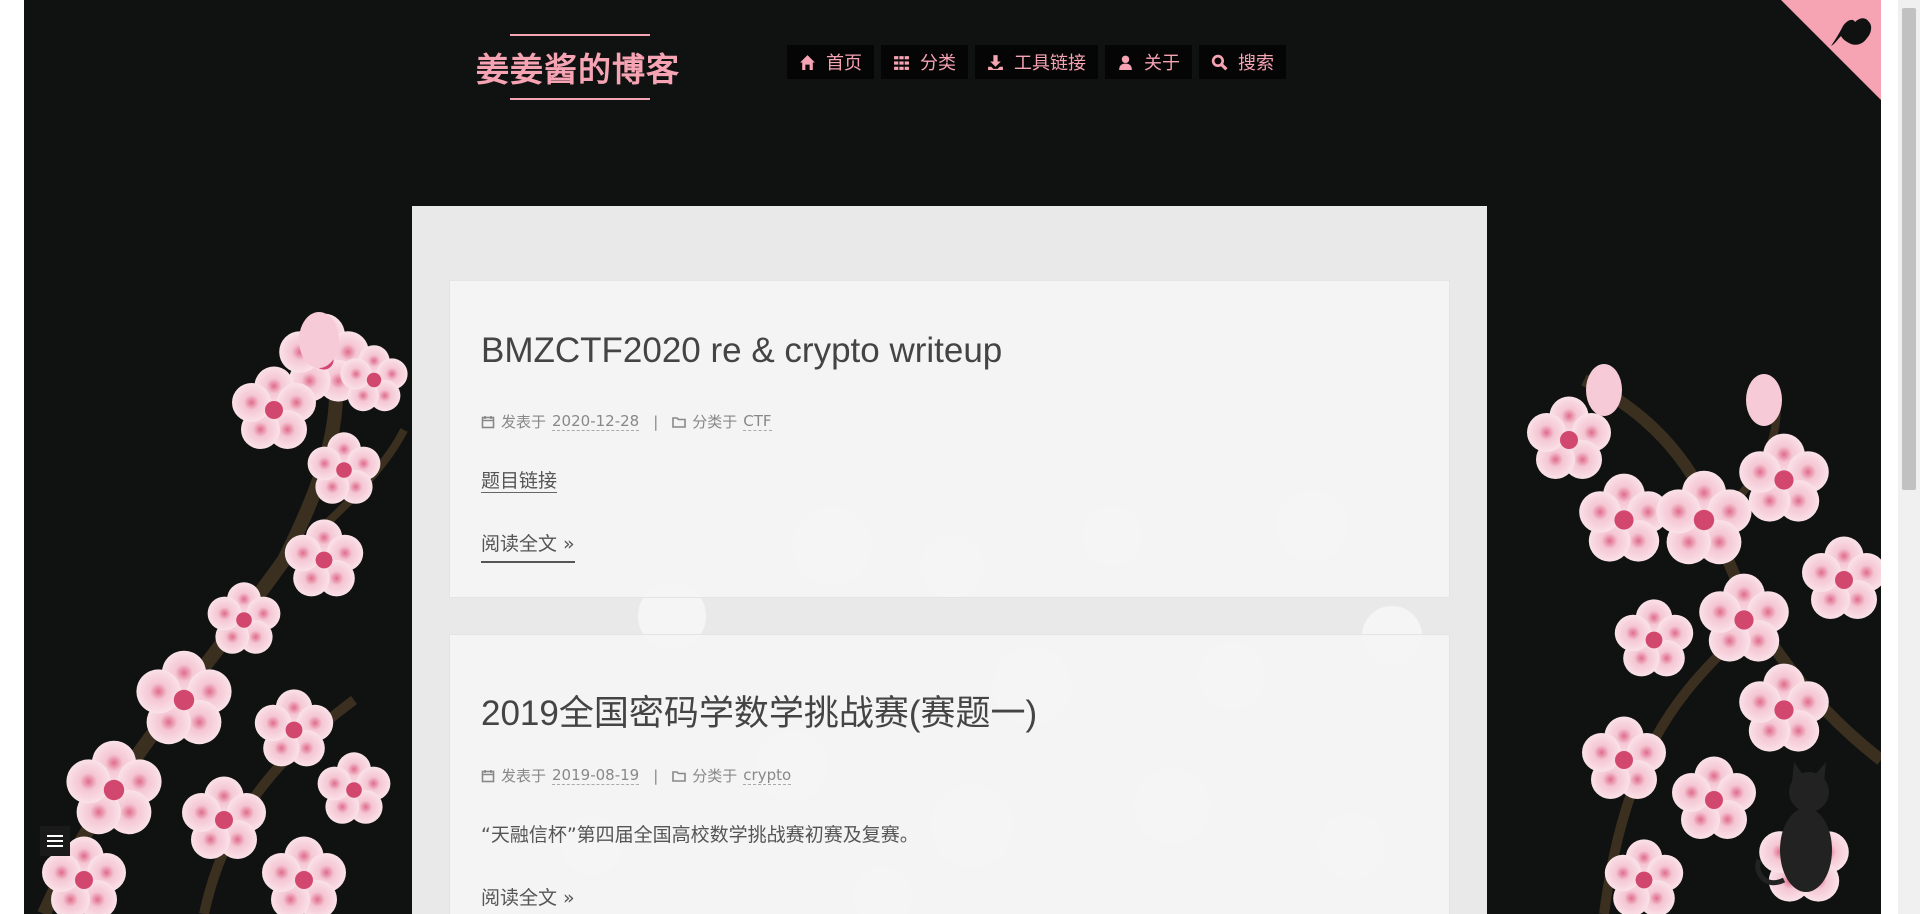  I want to click on post-title: 2019全国密码学数学挑战赛(赛题一), so click(759, 710).